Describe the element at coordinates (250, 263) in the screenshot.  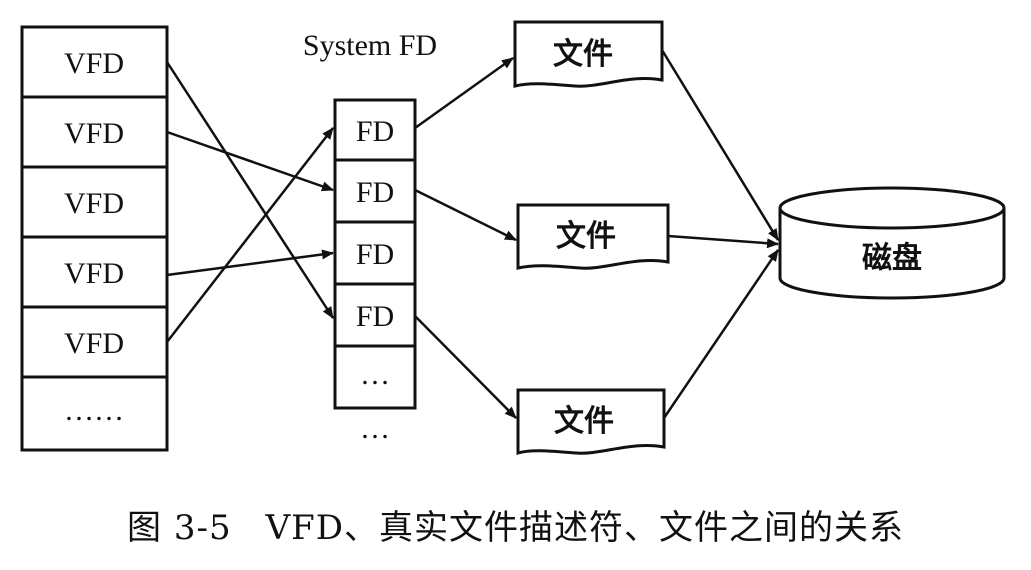
I see `arrow-vfd4-fd3` at that location.